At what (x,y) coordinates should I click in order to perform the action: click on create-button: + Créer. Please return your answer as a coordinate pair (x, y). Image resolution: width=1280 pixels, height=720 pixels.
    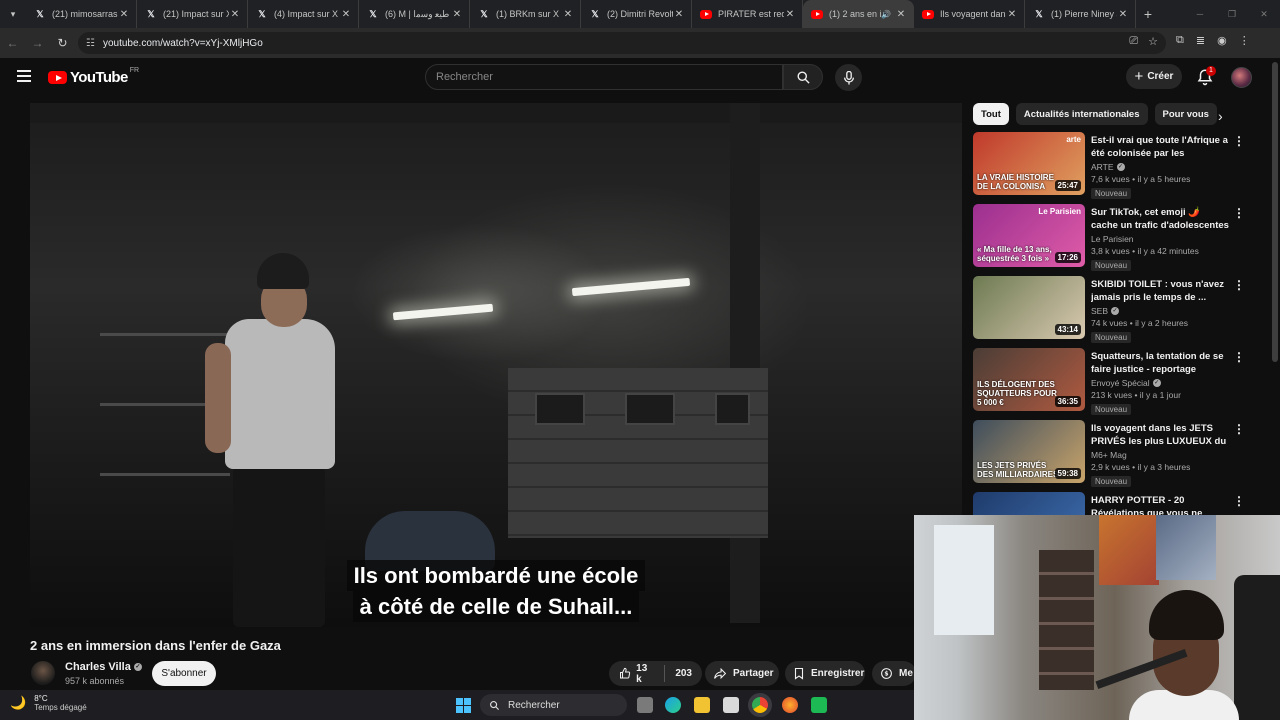
    Looking at the image, I should click on (1154, 76).